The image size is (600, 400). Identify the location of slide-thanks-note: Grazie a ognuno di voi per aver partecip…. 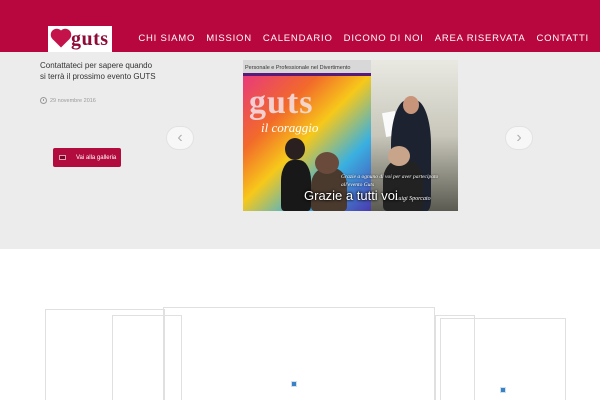
(390, 181).